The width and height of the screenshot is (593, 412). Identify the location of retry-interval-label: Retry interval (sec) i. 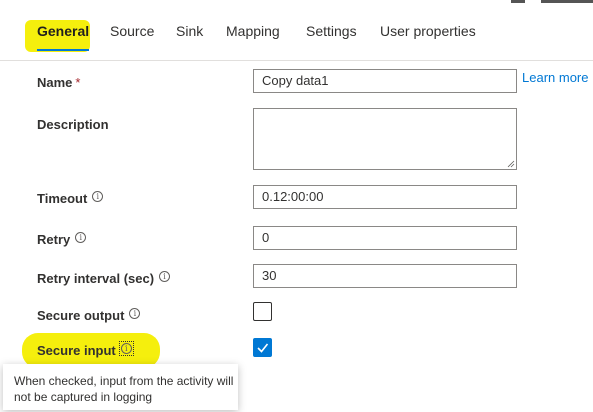
(104, 278).